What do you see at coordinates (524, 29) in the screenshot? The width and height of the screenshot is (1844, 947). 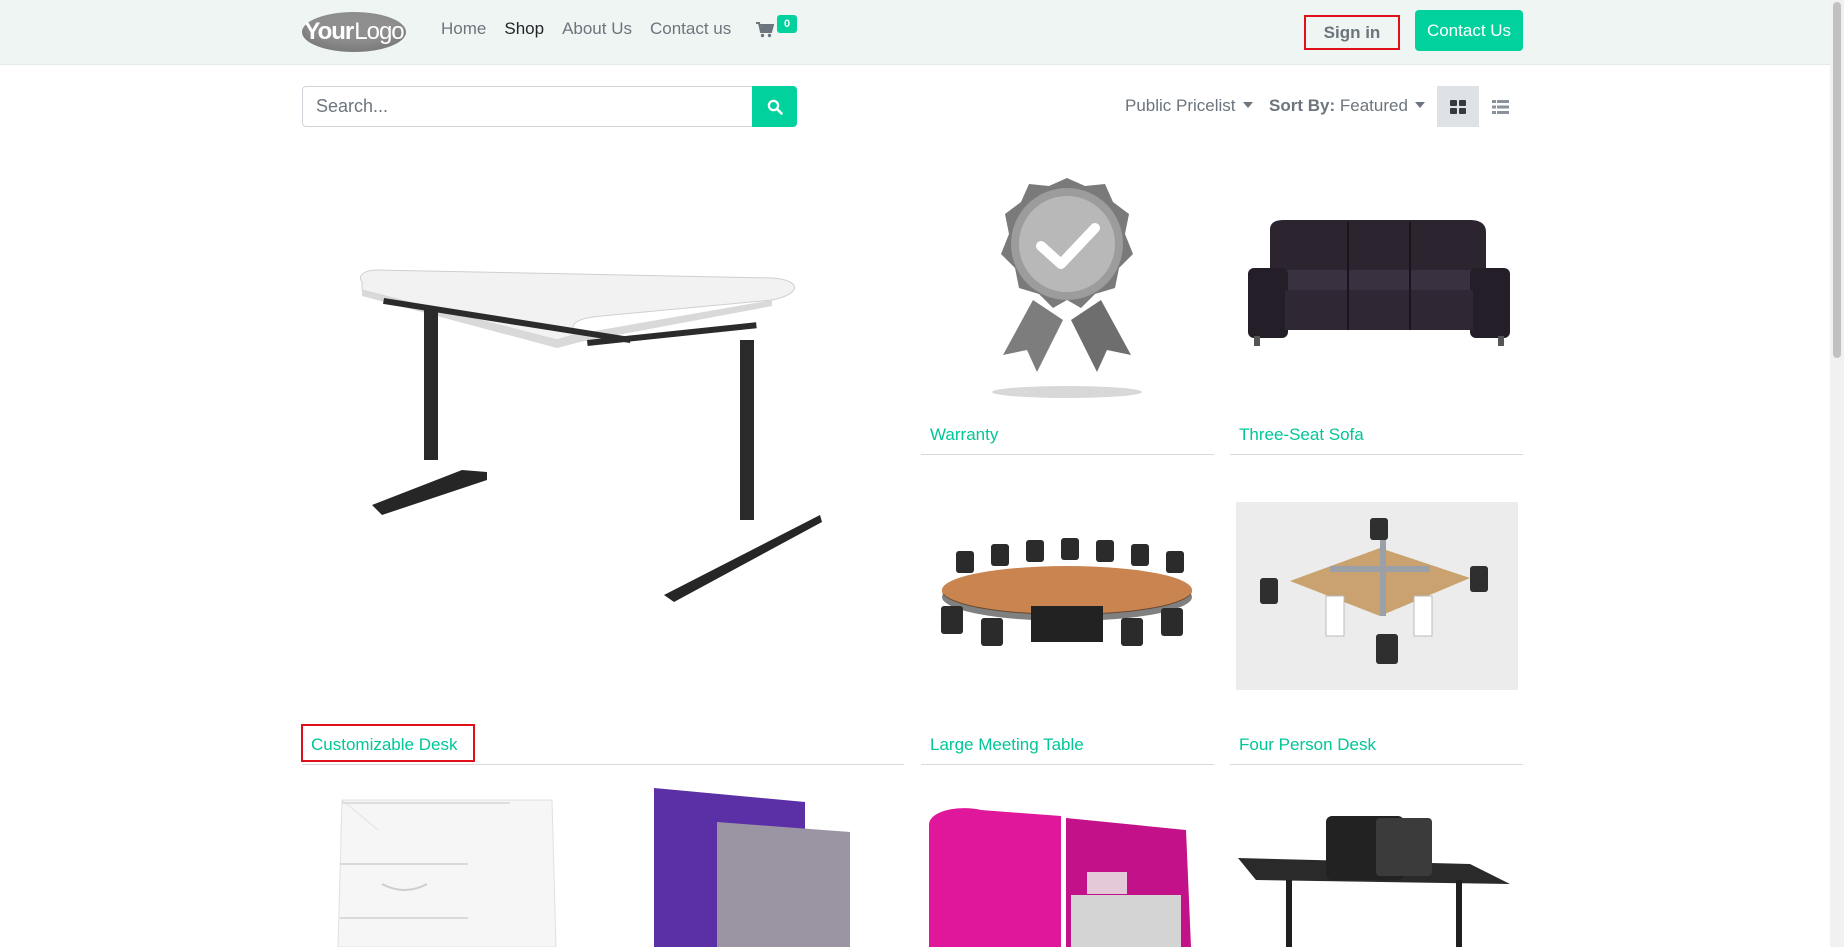 I see `nav-shop: Shop` at bounding box center [524, 29].